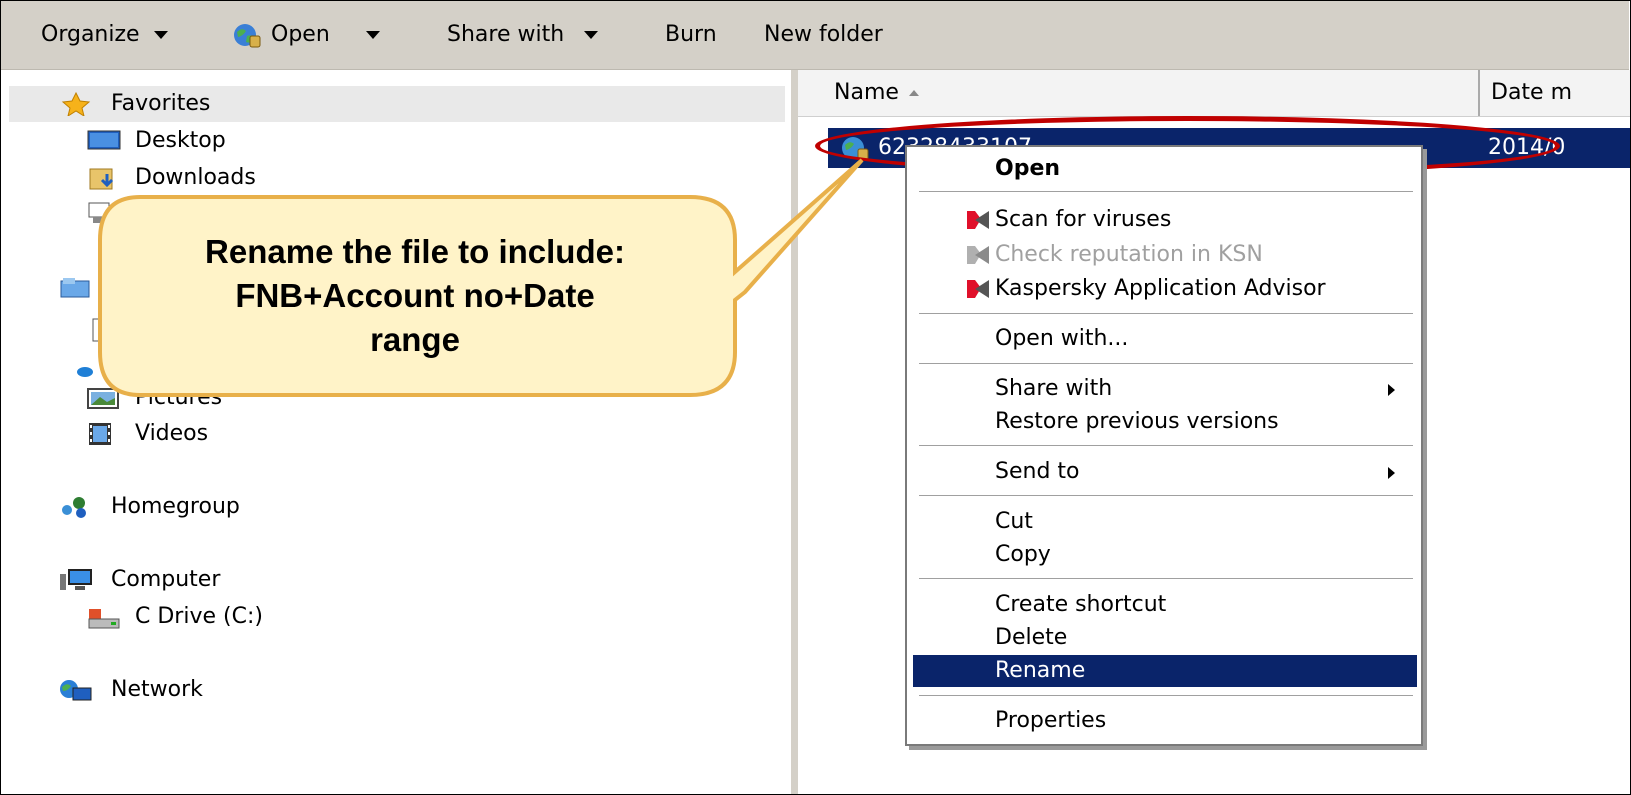 The height and width of the screenshot is (795, 1631). I want to click on callout-bubble, so click(481, 277).